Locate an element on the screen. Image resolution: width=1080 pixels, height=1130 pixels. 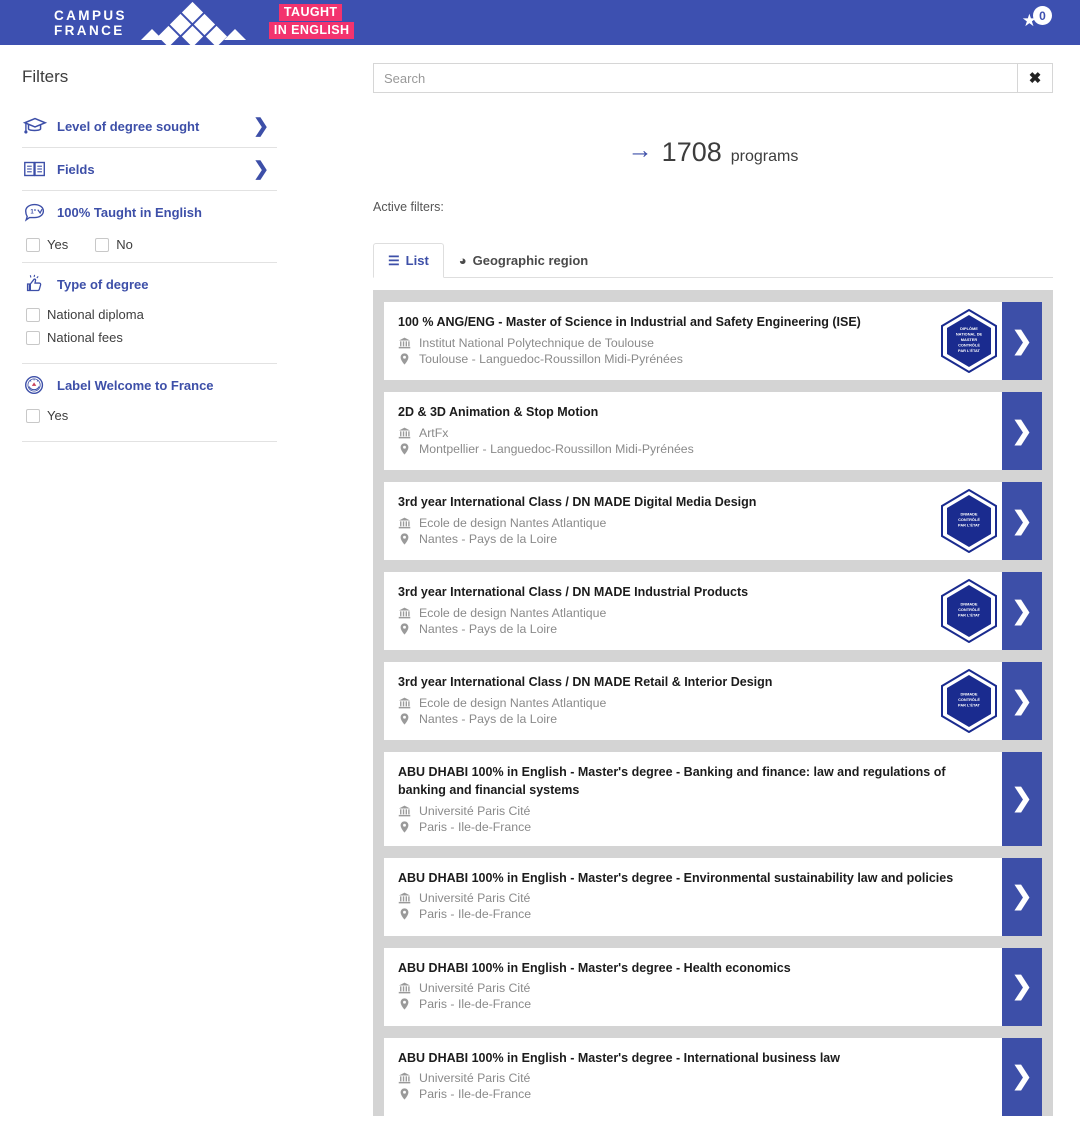
tab-label: List is located at coordinates (417, 260).